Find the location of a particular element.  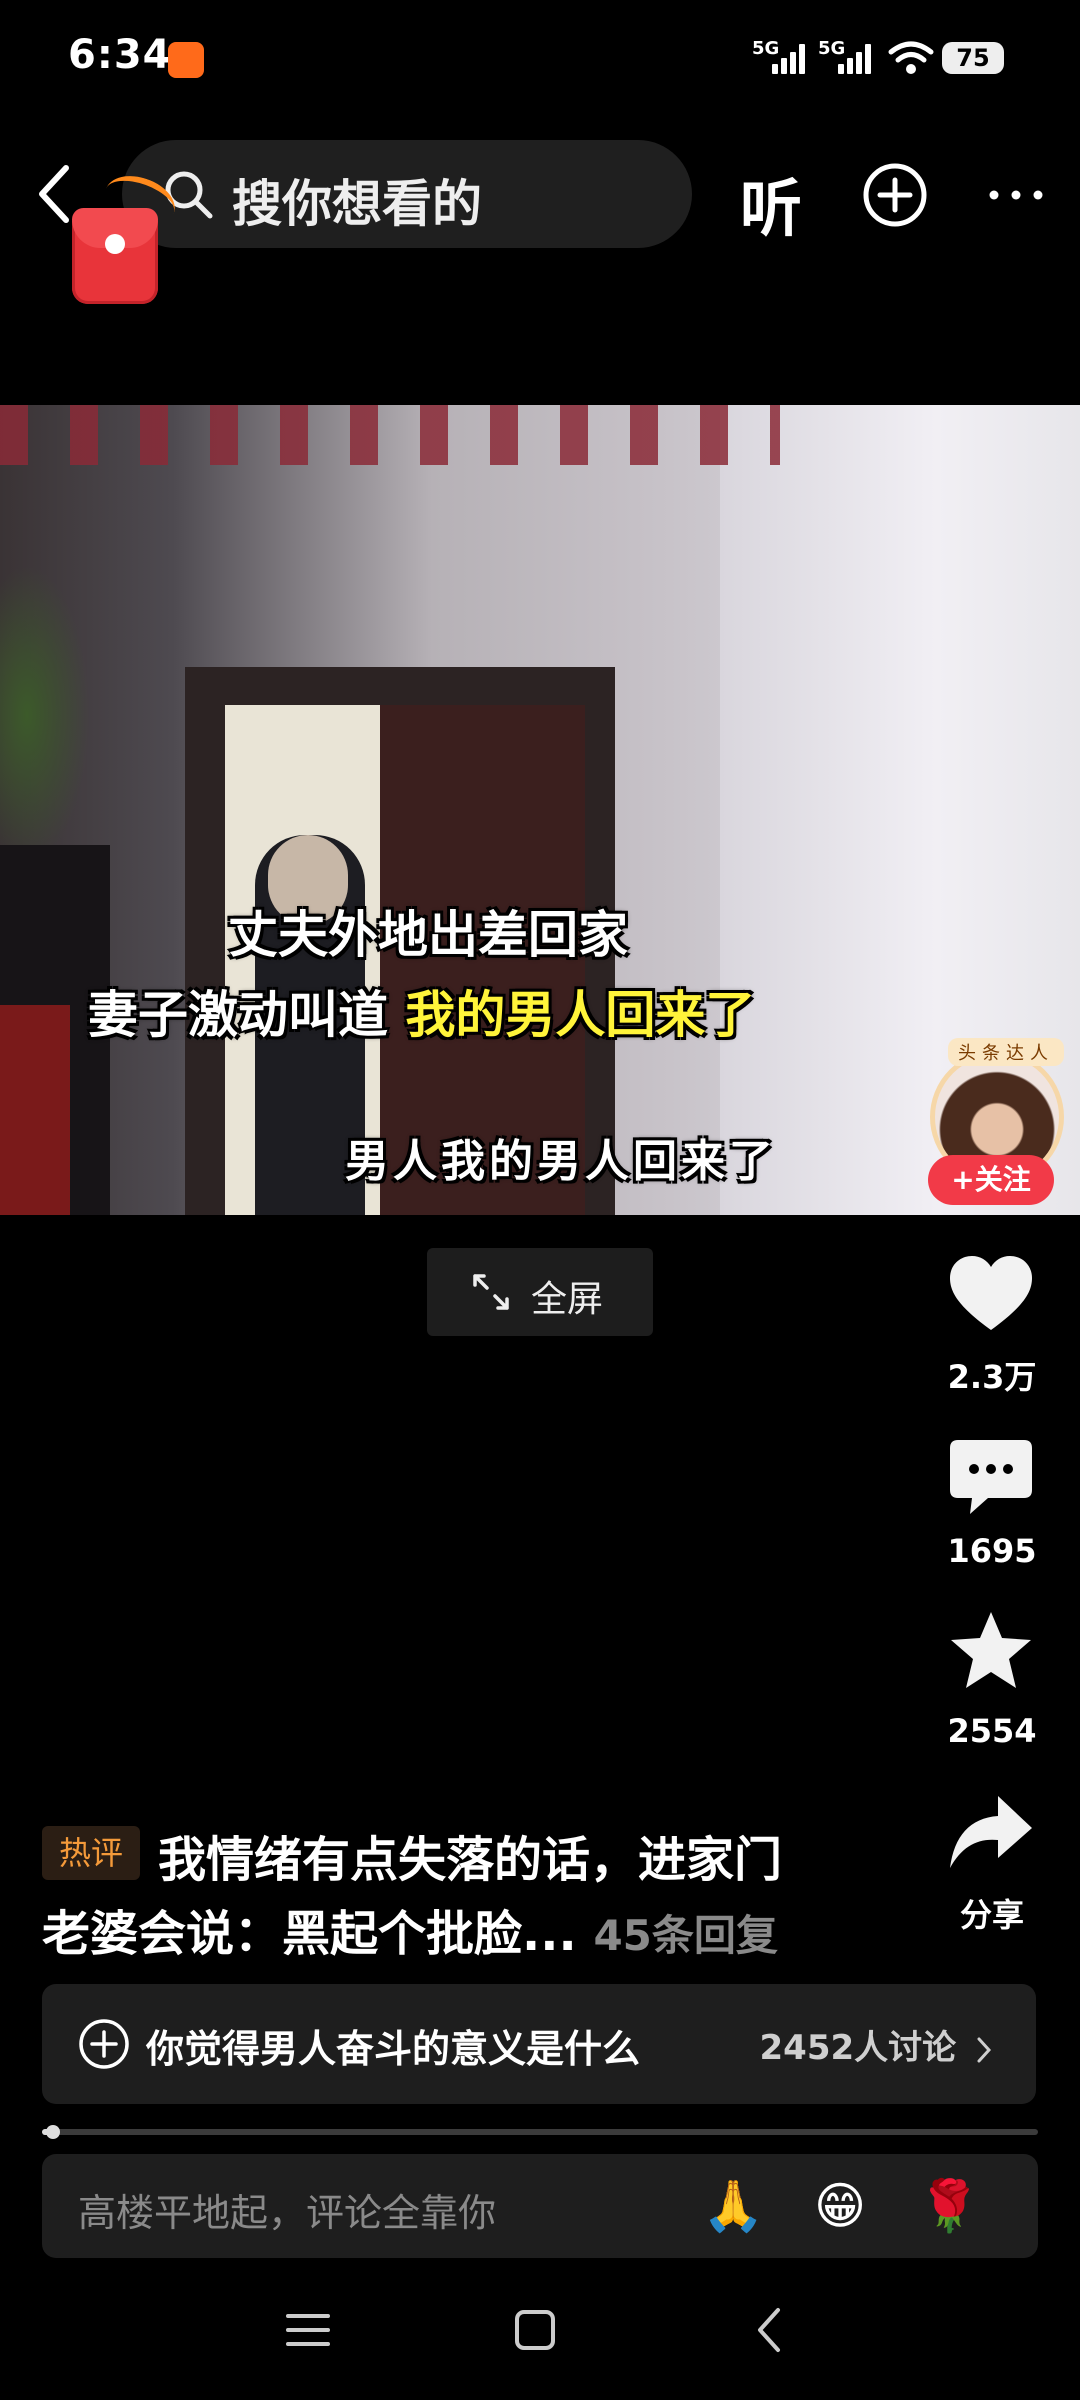

topic-count-text: 2452人讨论 is located at coordinates (858, 2048).